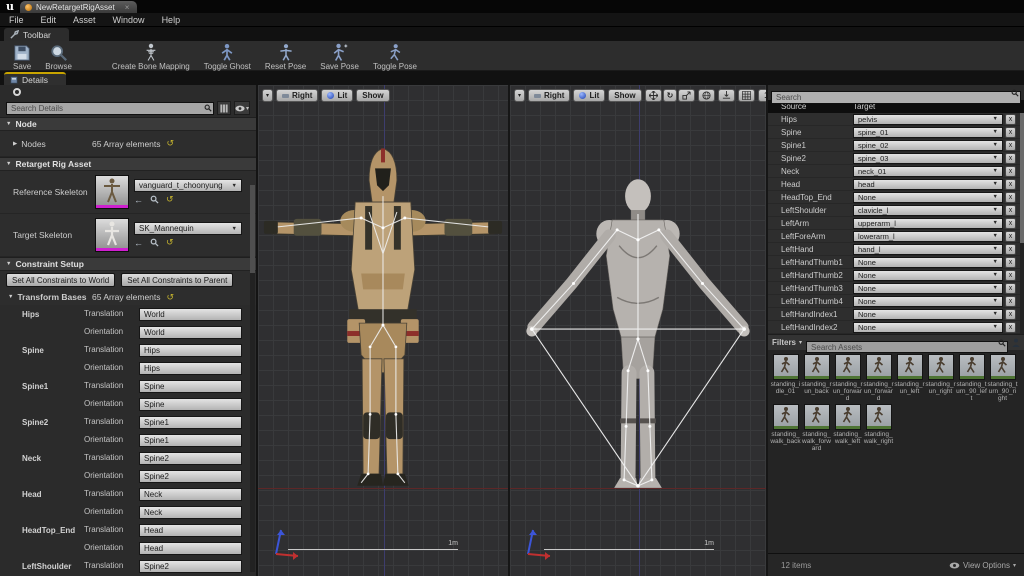 The width and height of the screenshot is (1024, 576). I want to click on animation-asset-item: standing_run_left, so click(909, 378).